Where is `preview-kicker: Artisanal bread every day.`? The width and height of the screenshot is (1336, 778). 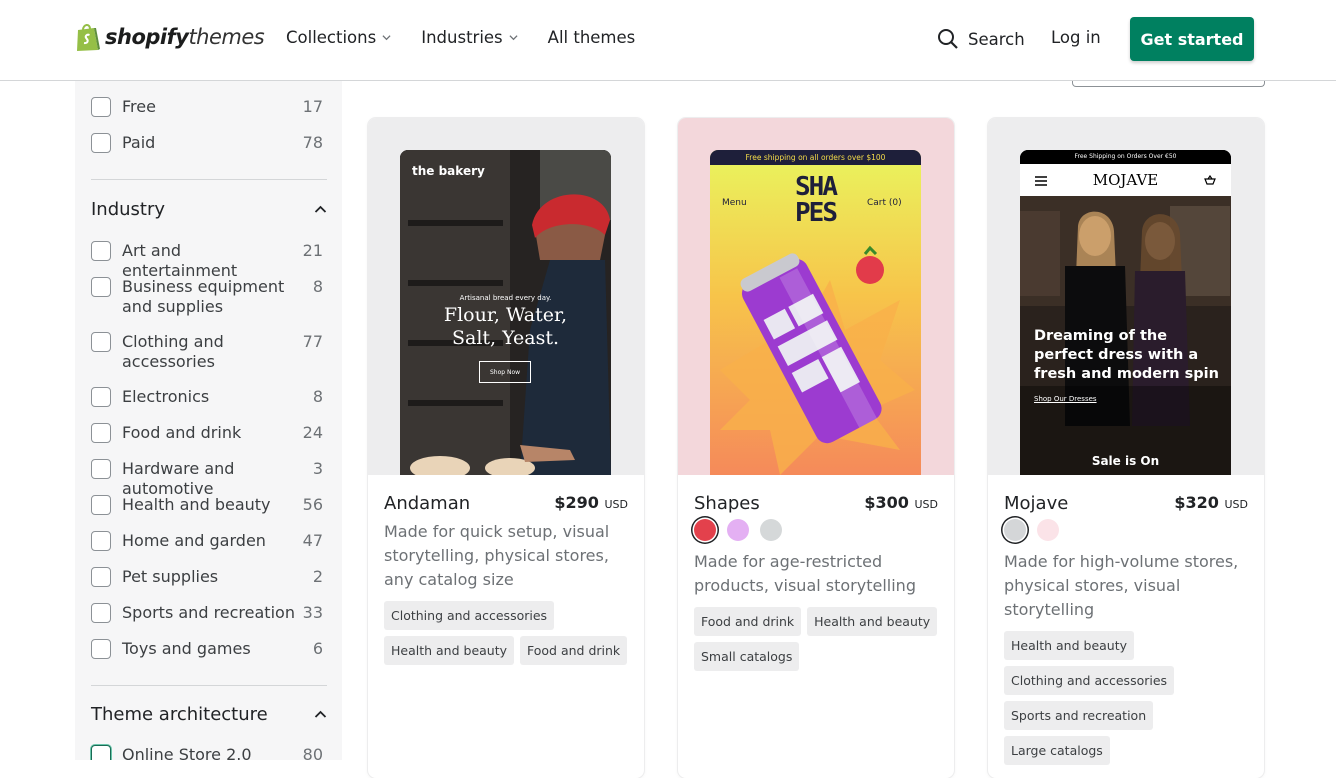
preview-kicker: Artisanal bread every day. is located at coordinates (505, 298).